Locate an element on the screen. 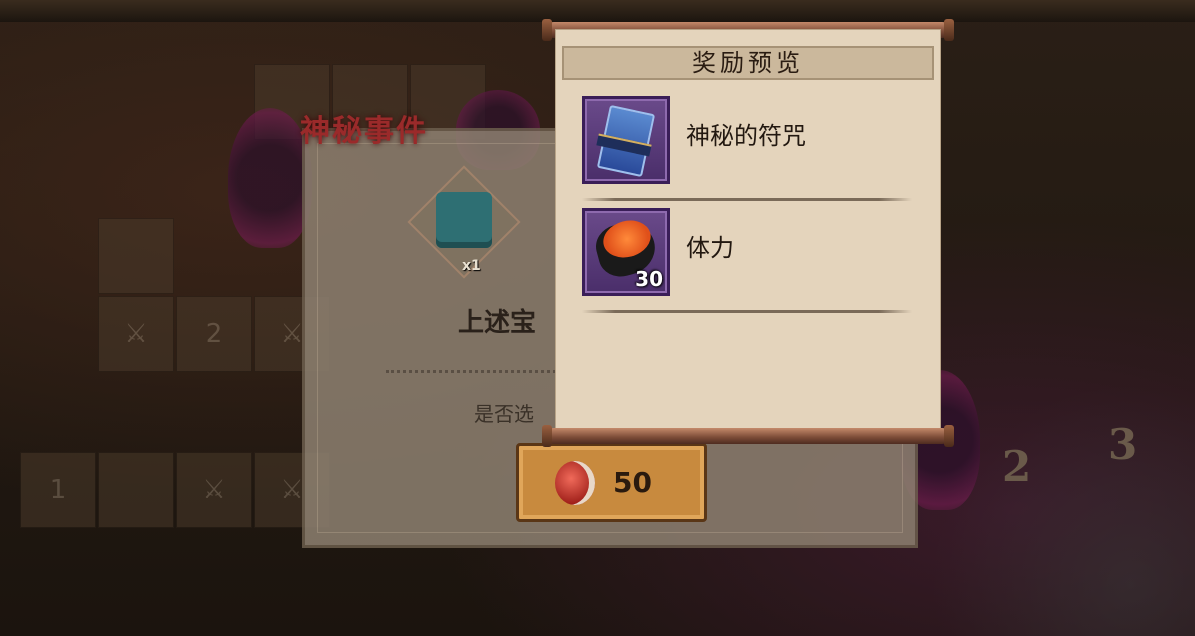 Image resolution: width=1195 pixels, height=636 pixels. reward-item-name: 神秘的符咒 is located at coordinates (746, 136).